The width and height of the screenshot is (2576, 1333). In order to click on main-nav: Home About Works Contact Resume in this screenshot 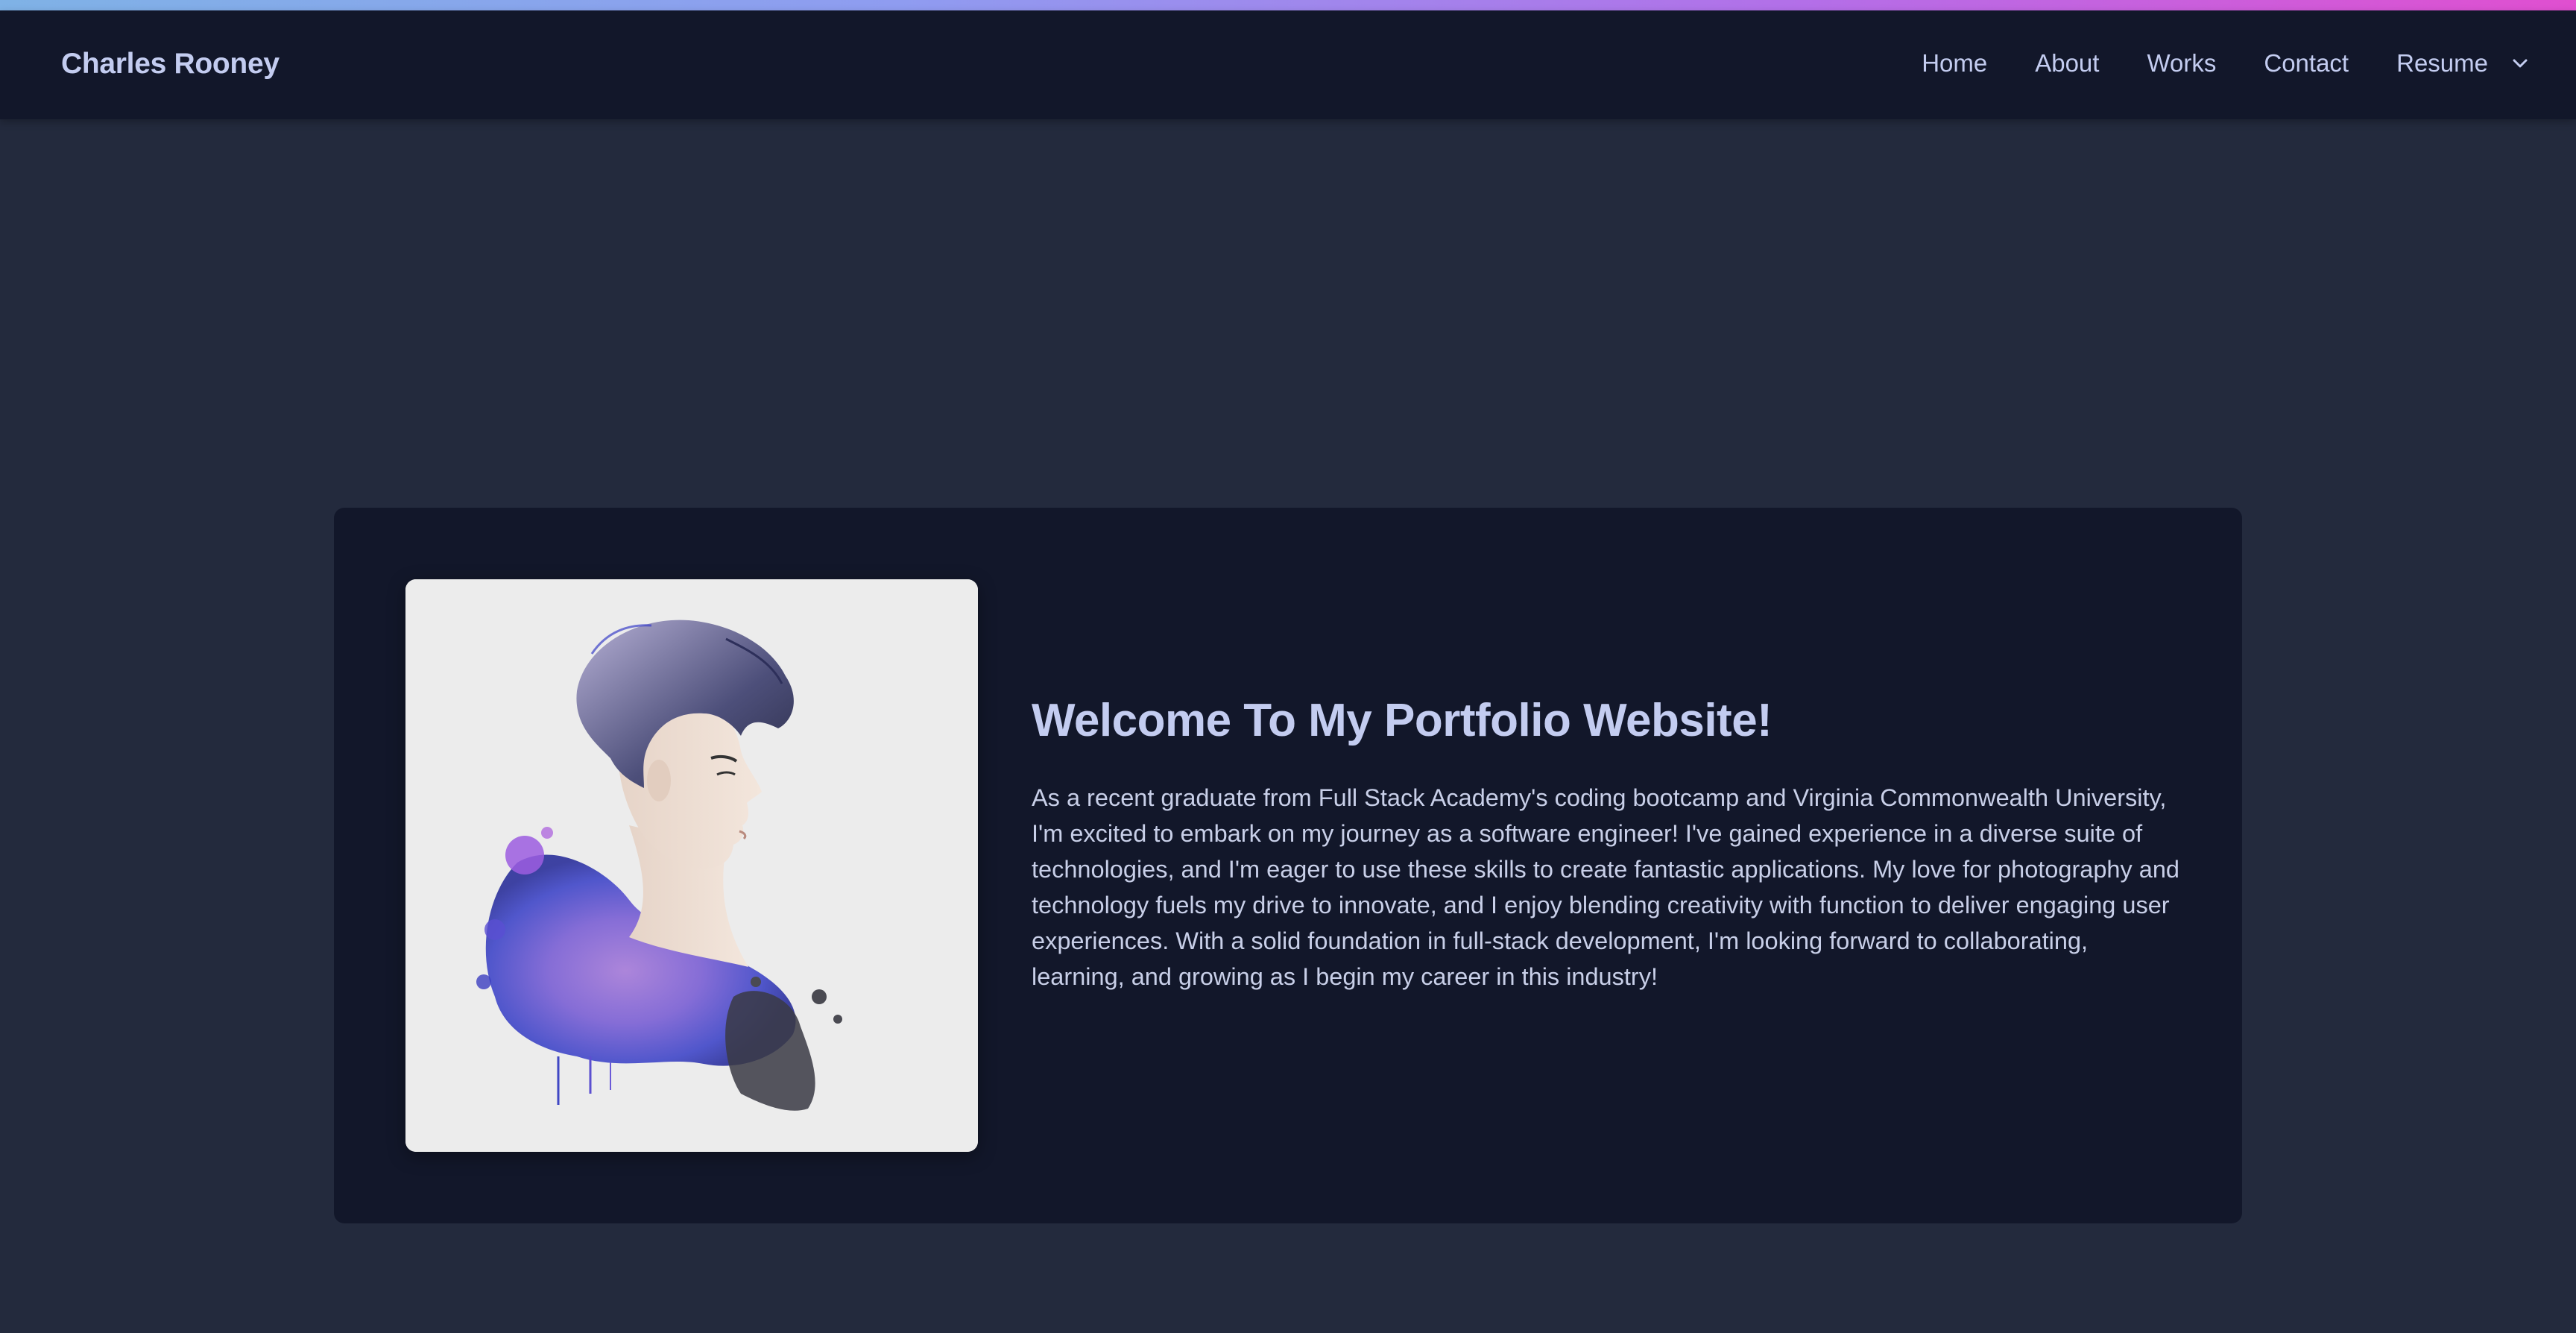, I will do `click(2202, 64)`.